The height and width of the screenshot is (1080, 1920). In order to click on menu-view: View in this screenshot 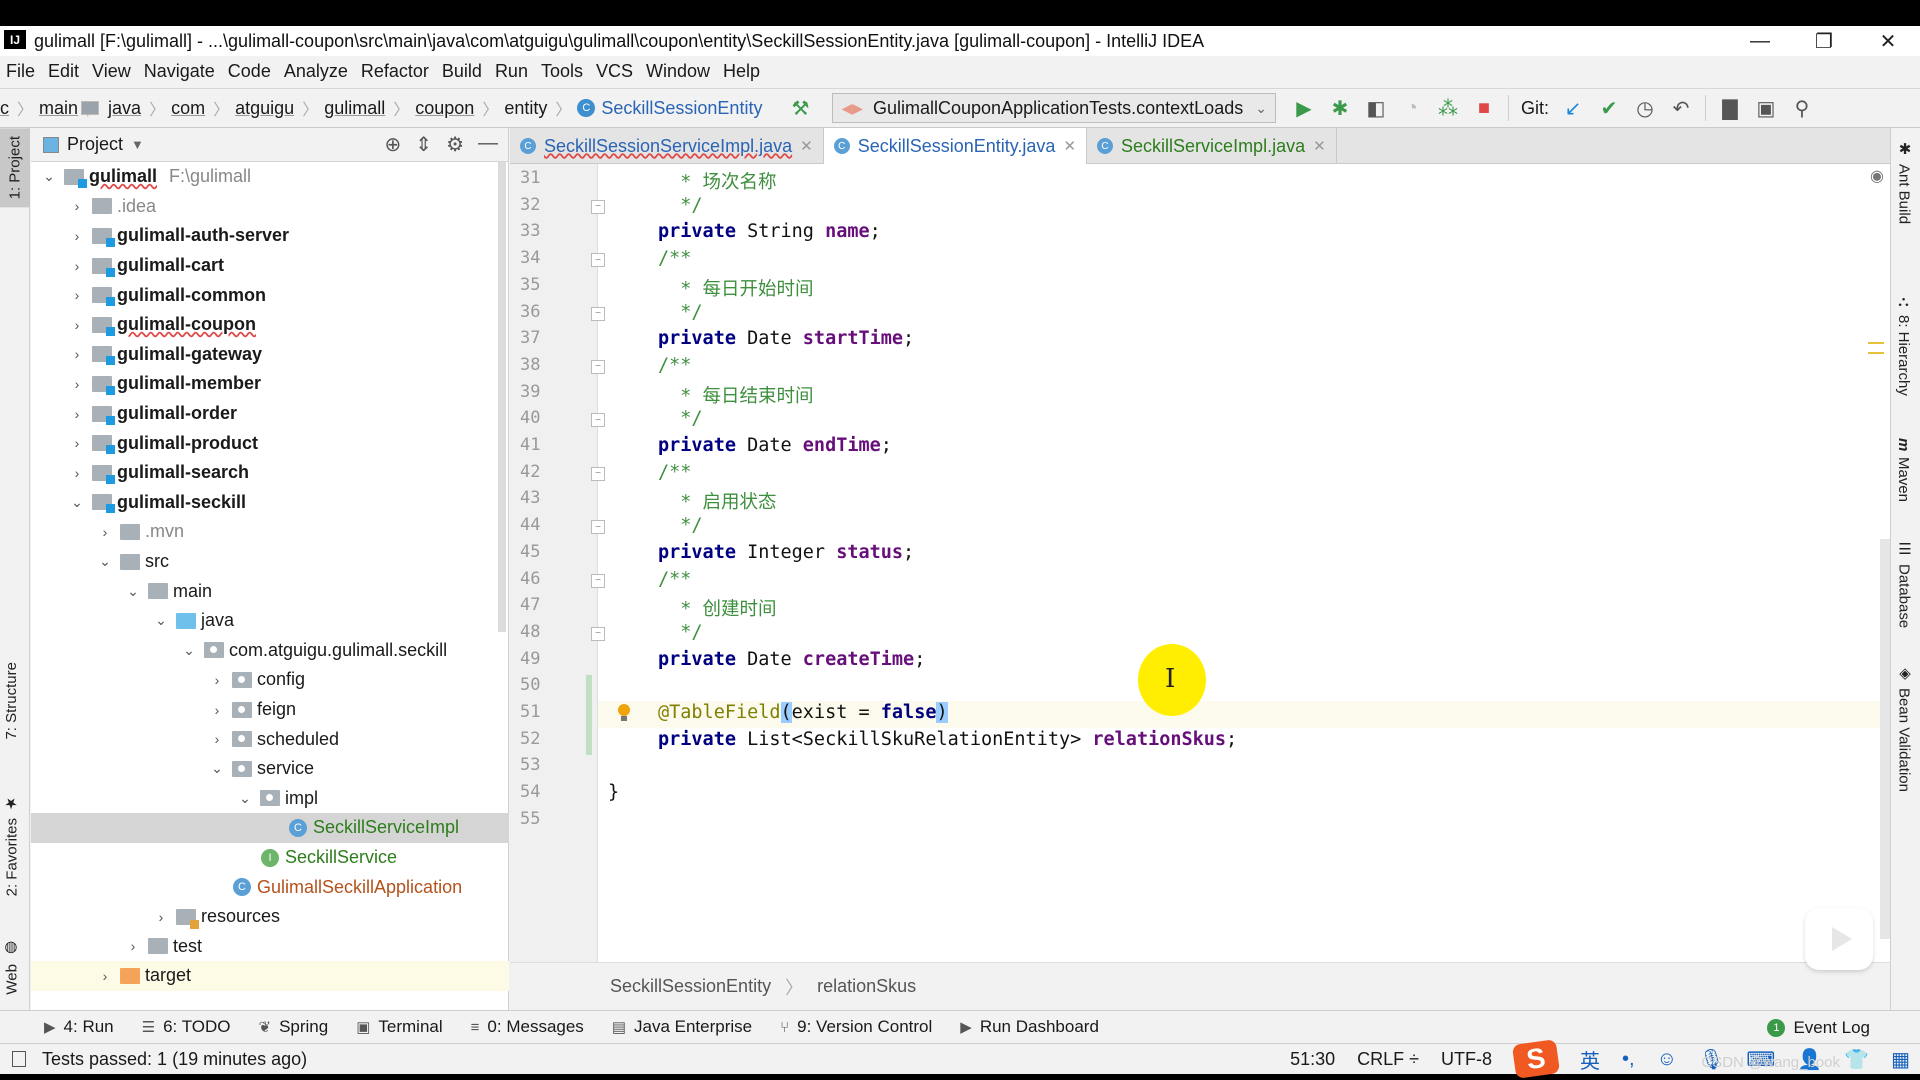, I will do `click(111, 71)`.